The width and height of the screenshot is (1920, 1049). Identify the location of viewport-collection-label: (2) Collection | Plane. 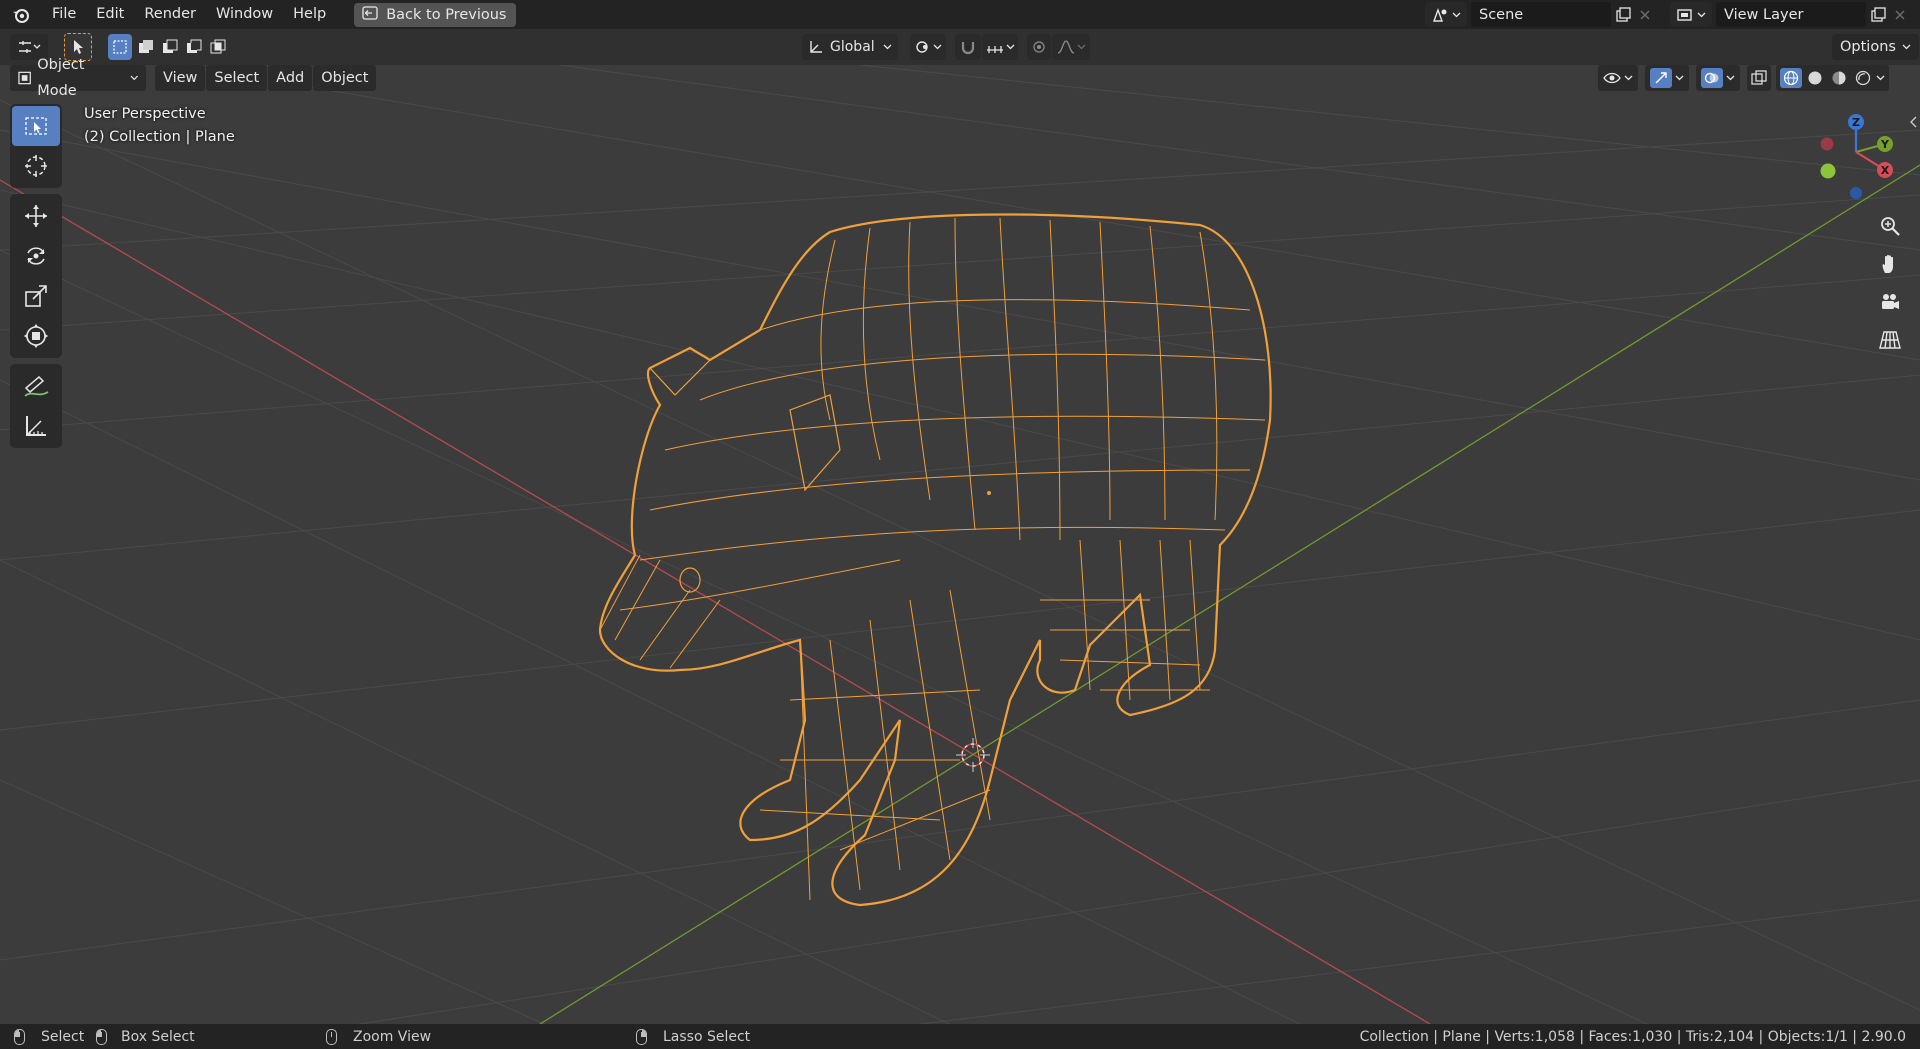
(159, 137).